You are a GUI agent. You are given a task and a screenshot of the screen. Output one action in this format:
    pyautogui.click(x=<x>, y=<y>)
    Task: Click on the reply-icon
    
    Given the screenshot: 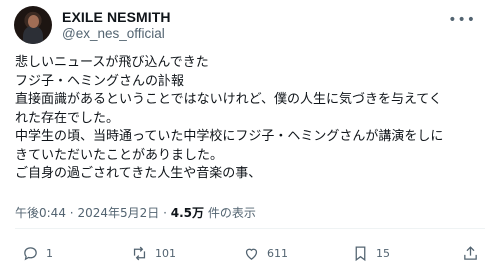 What is the action you would take?
    pyautogui.click(x=30, y=254)
    